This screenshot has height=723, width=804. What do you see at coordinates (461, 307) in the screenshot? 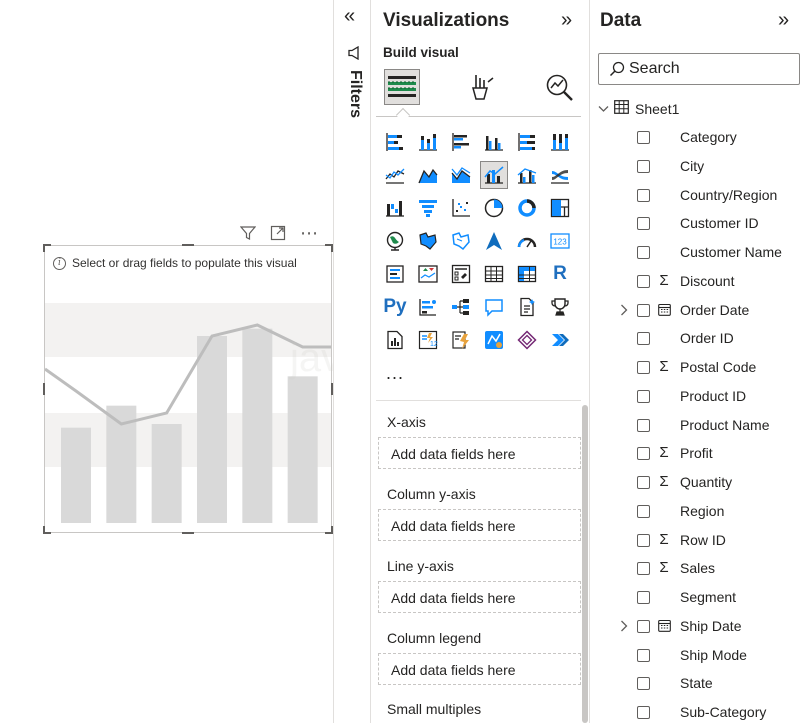
I see `decomposition-tree-icon` at bounding box center [461, 307].